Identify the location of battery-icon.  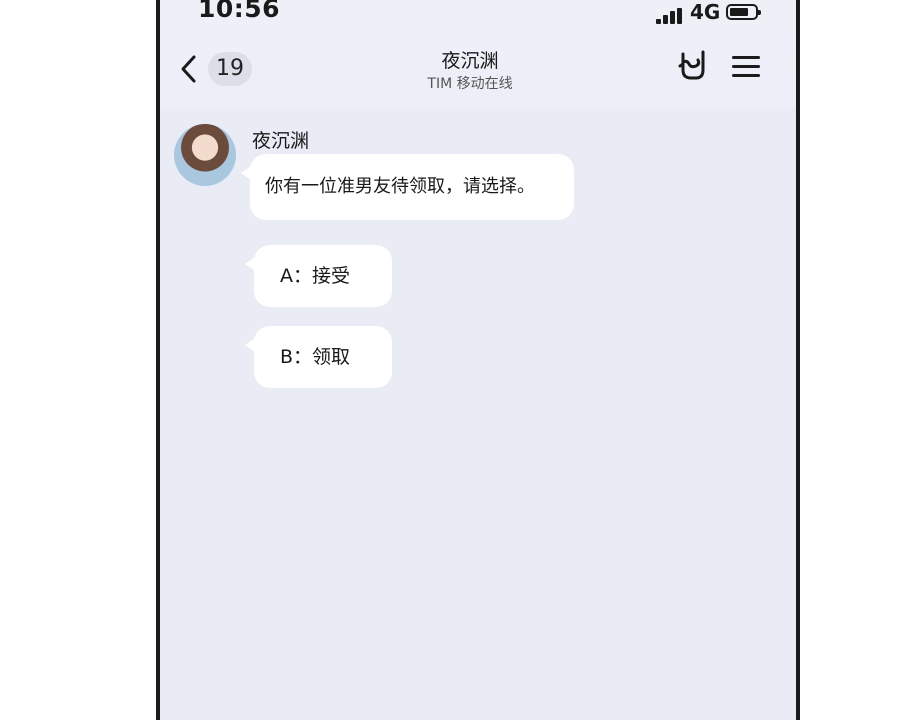
(743, 12).